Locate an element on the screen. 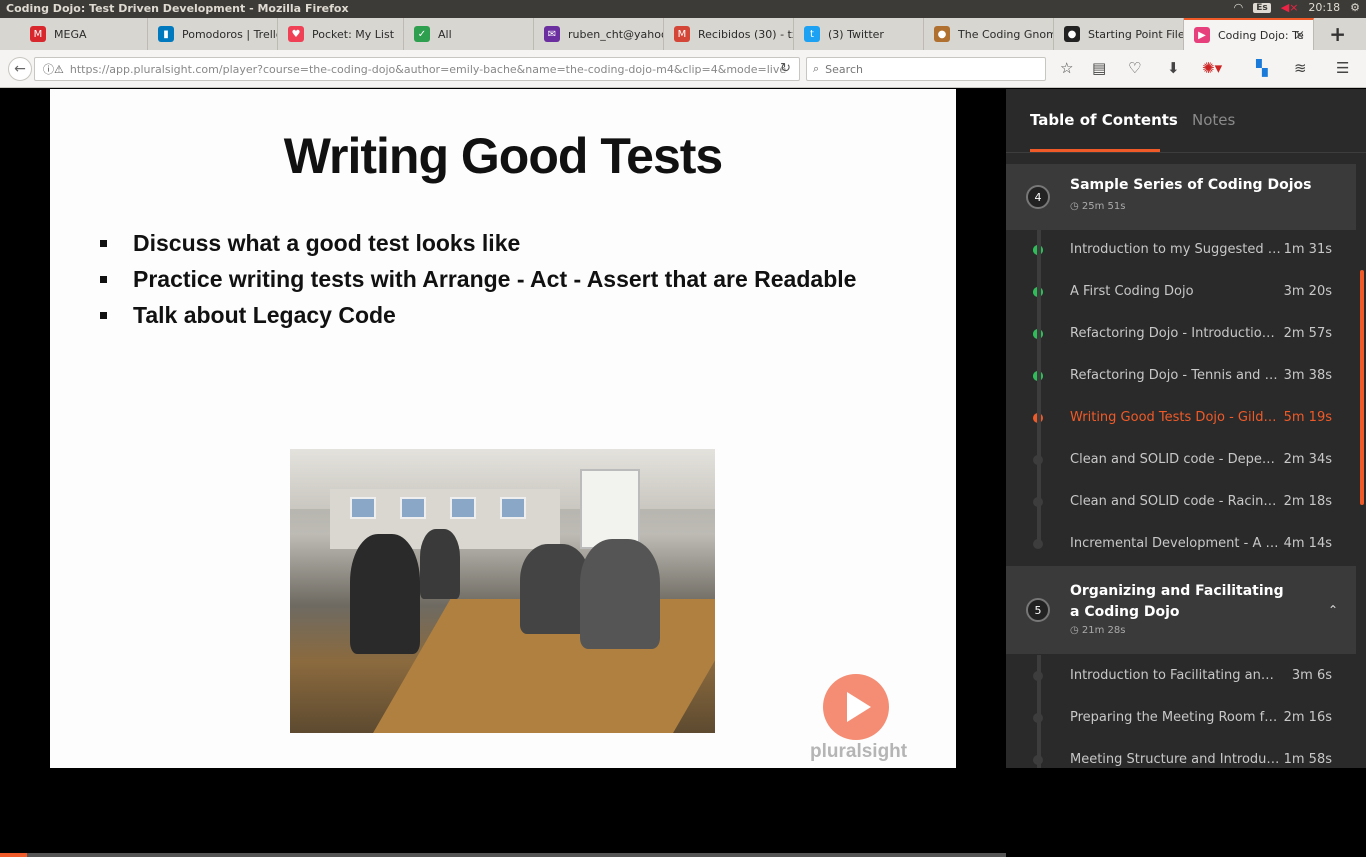  slide-bullet: Discuss what a good test looks like is located at coordinates (478, 243).